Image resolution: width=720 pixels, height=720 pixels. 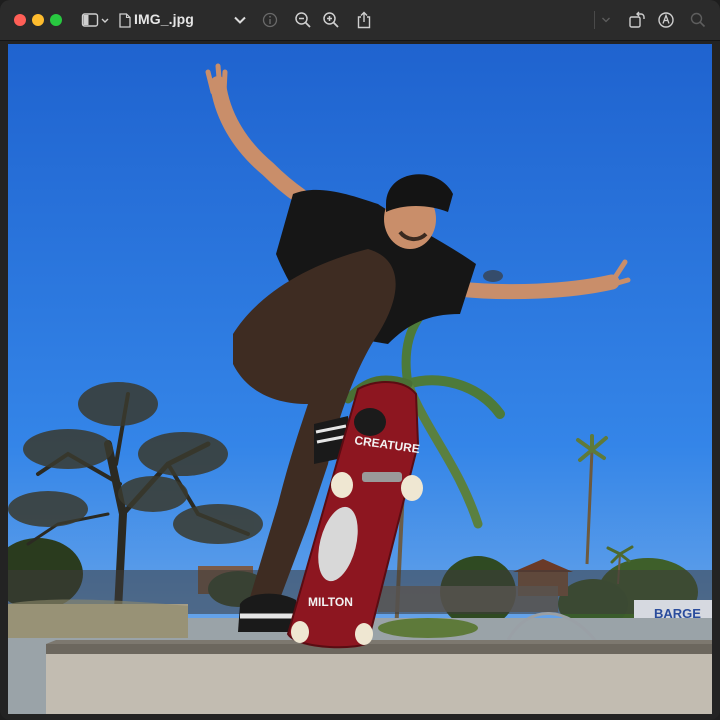 I want to click on search-button, so click(x=698, y=20).